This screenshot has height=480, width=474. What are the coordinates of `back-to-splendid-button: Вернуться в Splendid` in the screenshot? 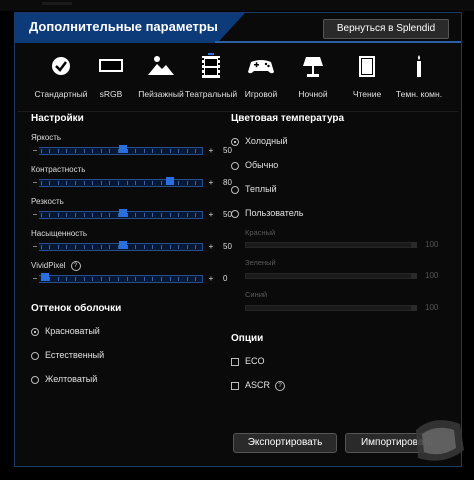 It's located at (386, 29).